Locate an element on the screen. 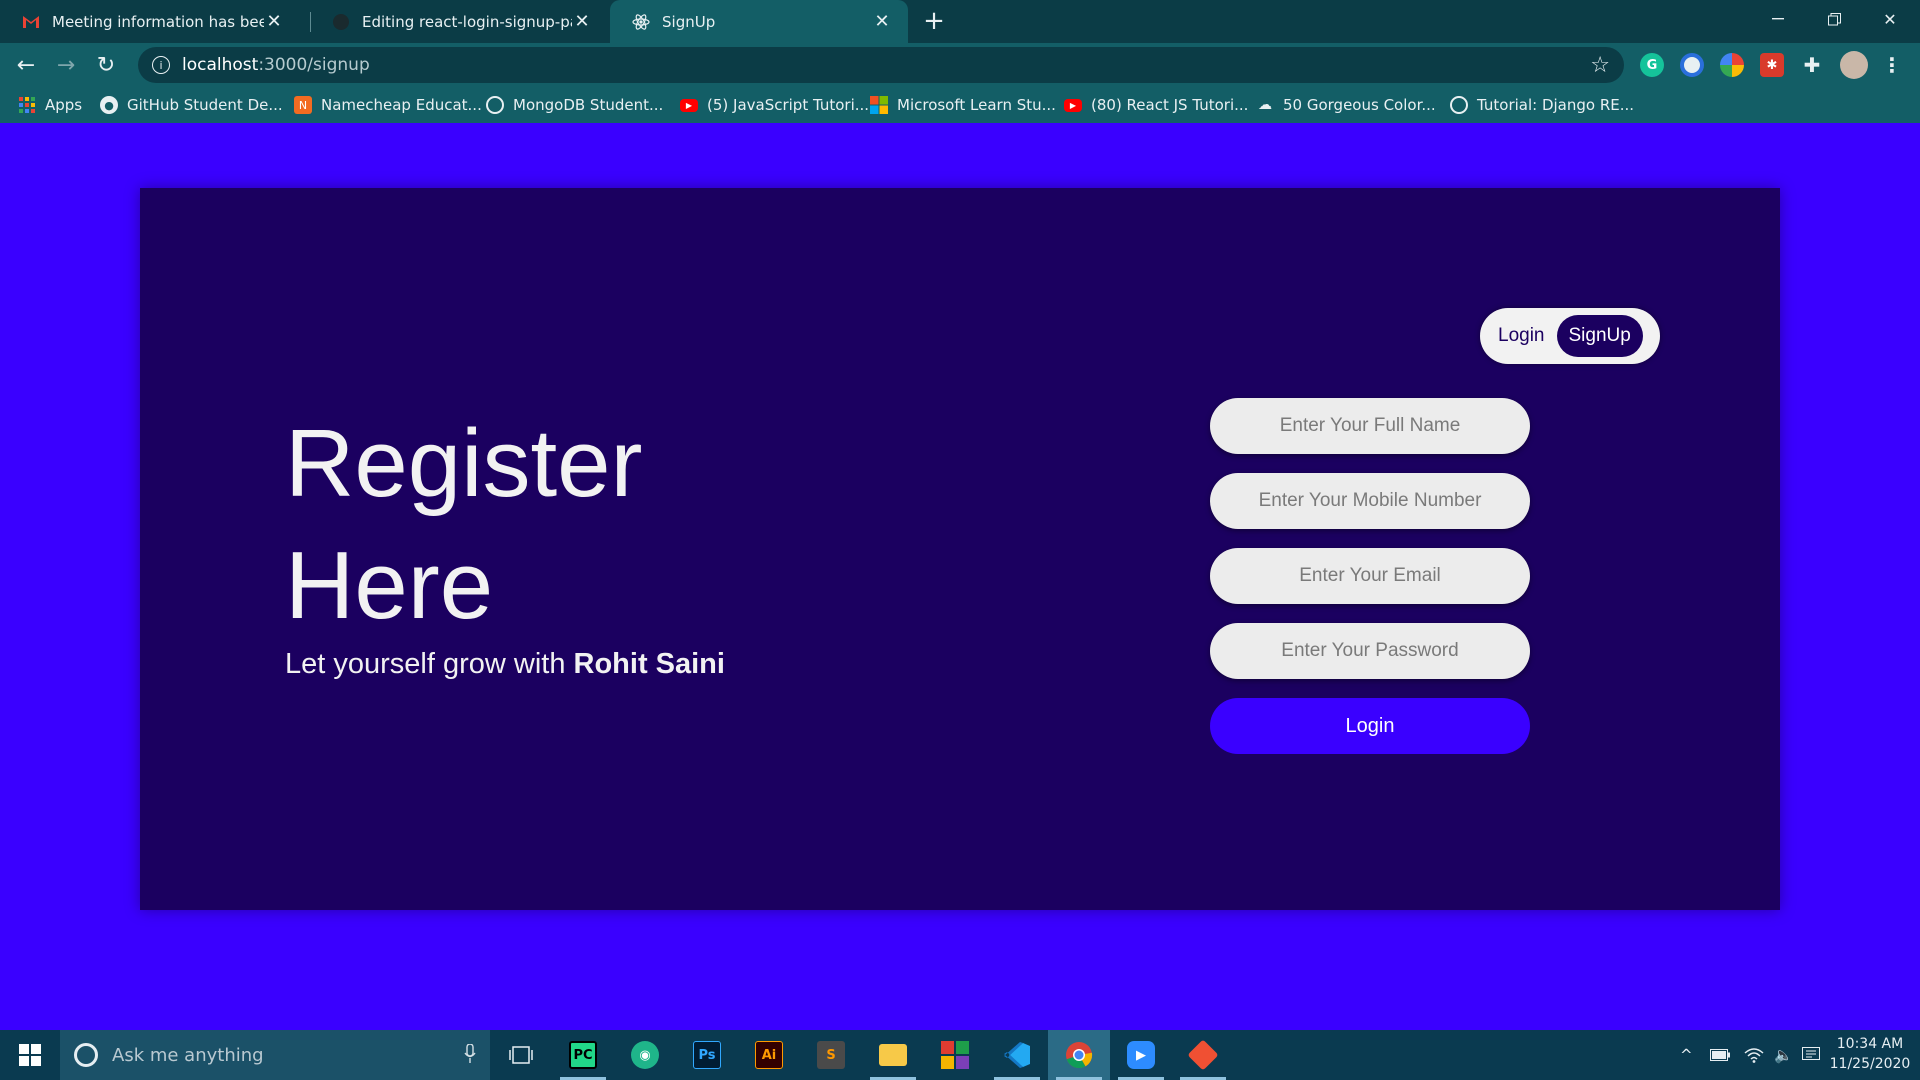  tray-chevron-icon: ^ is located at coordinates (1686, 1055).